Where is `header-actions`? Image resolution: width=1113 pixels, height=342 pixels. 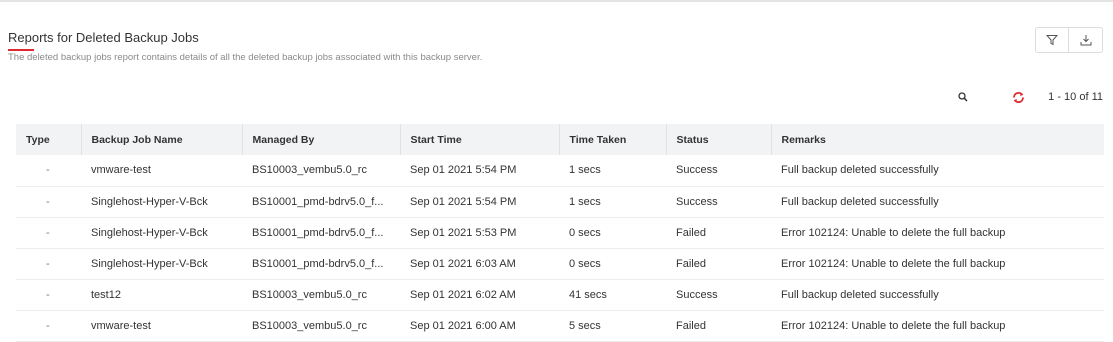
header-actions is located at coordinates (1069, 40).